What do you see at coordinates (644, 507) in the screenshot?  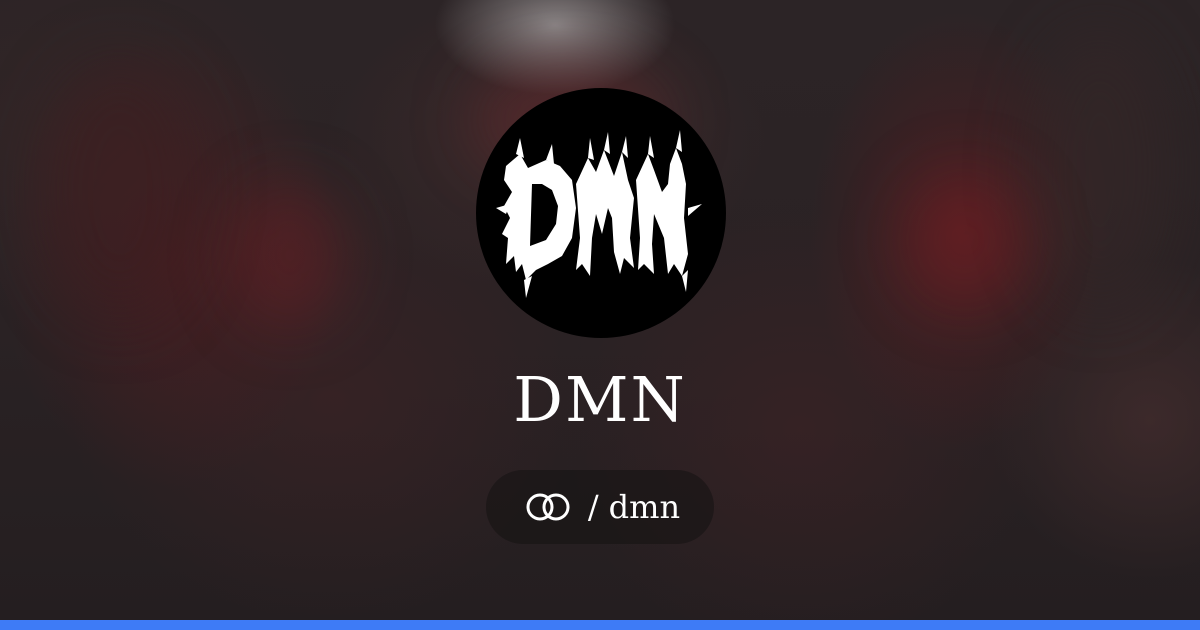 I see `profile-handle: dmn` at bounding box center [644, 507].